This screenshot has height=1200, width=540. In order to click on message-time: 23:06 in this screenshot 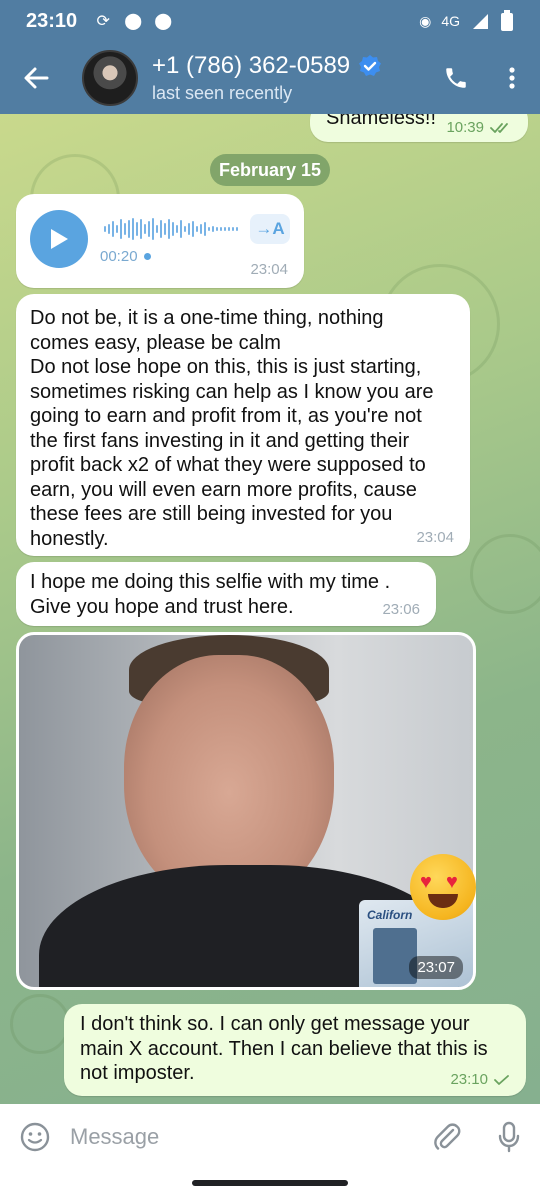, I will do `click(401, 609)`.